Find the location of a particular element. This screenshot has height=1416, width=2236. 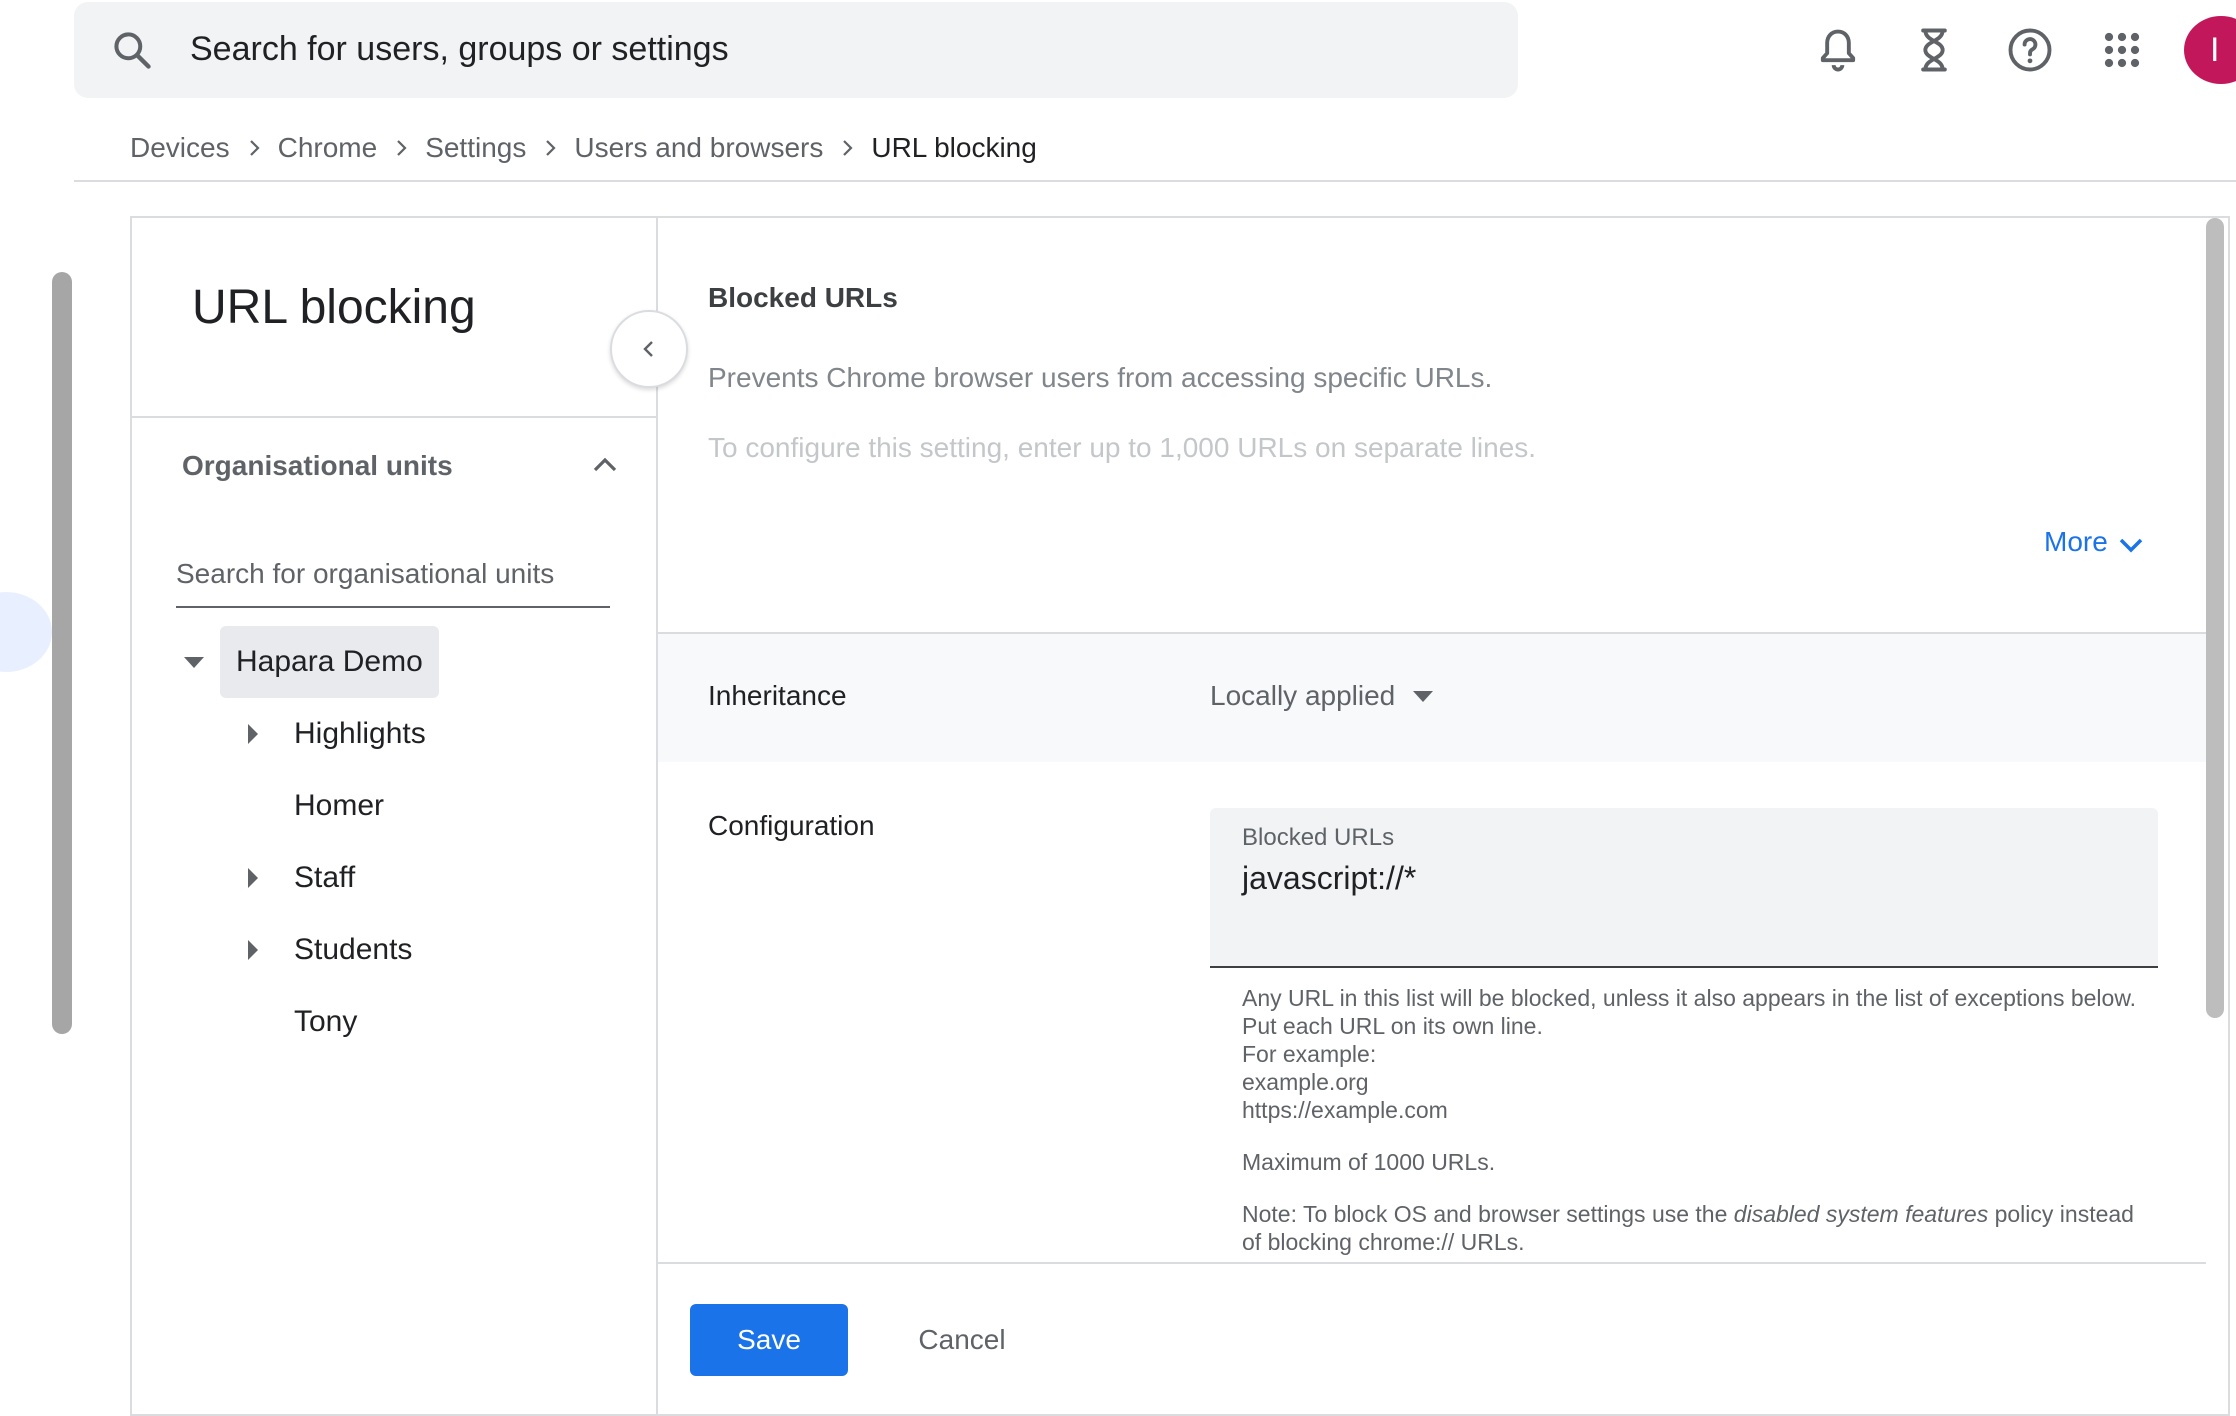

more-link: More is located at coordinates (2095, 542).